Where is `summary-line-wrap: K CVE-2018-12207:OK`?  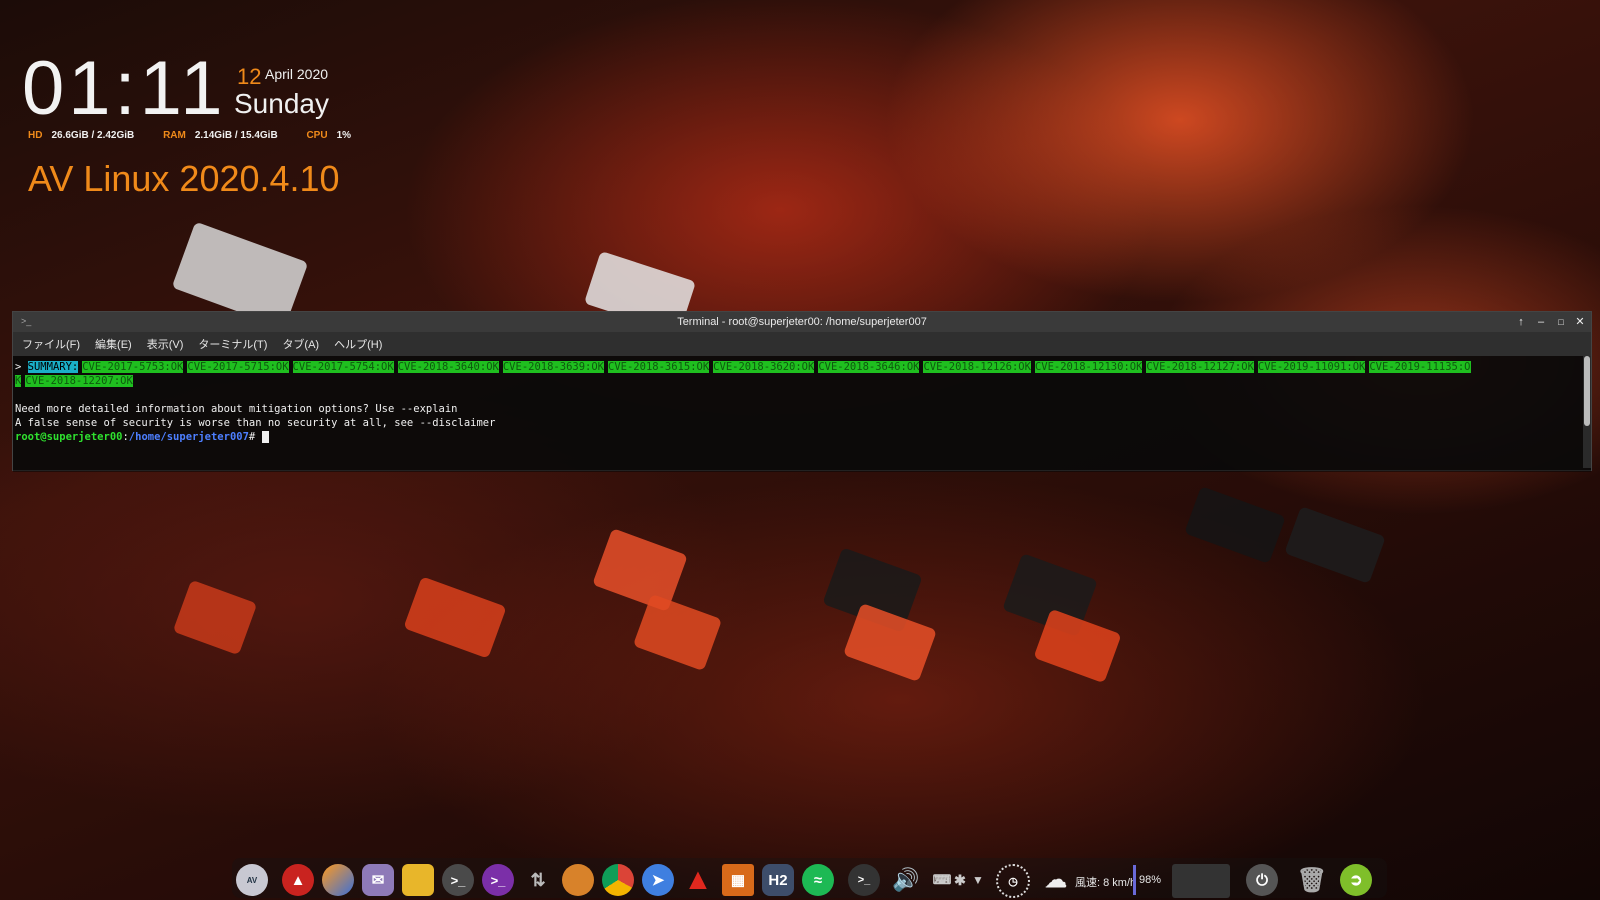
summary-line-wrap: K CVE-2018-12207:OK is located at coordinates (803, 381).